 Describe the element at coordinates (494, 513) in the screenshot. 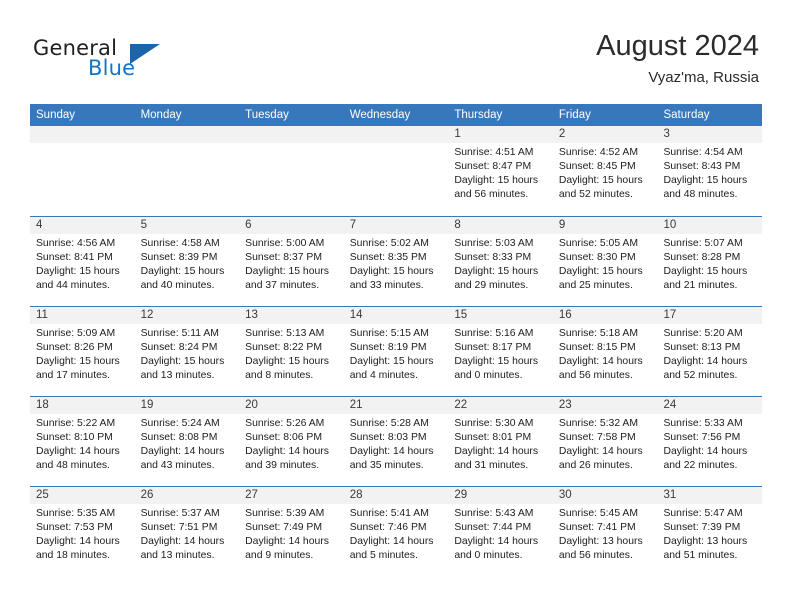

I see `sunrise-text: Sunrise: 5:43 AM` at that location.